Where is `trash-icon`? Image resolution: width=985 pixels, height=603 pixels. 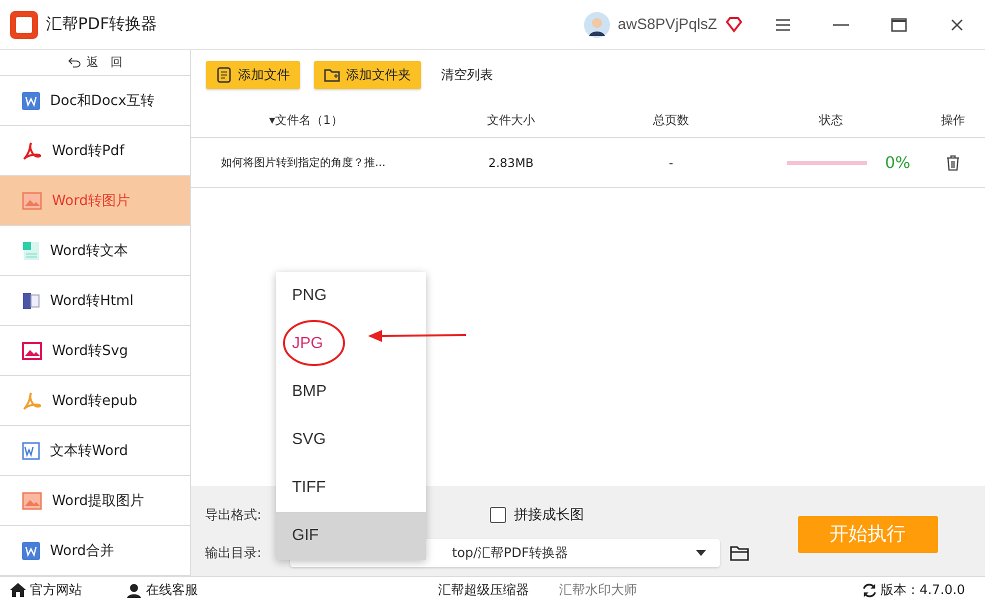
trash-icon is located at coordinates (953, 162).